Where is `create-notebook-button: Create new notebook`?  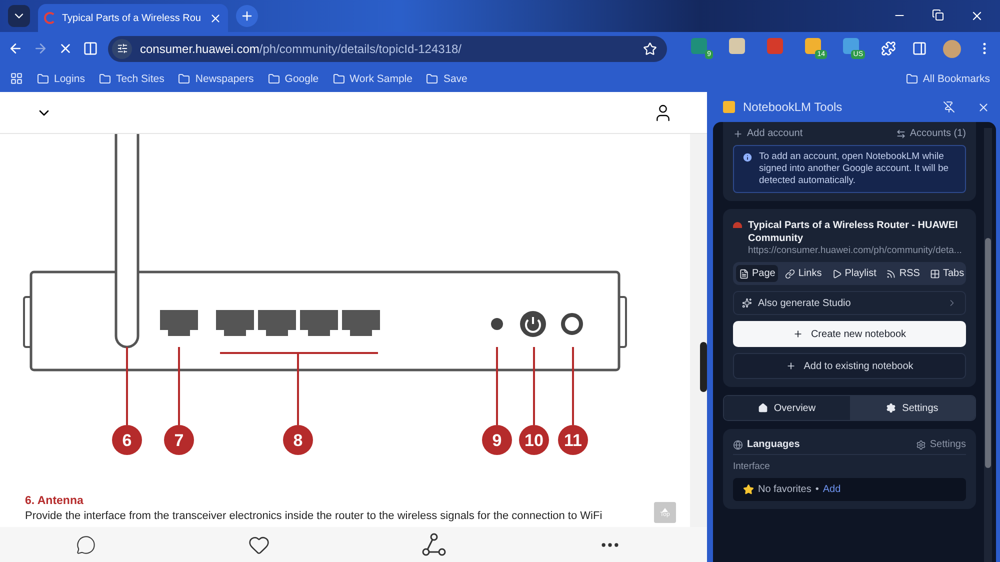
create-notebook-button: Create new notebook is located at coordinates (849, 334).